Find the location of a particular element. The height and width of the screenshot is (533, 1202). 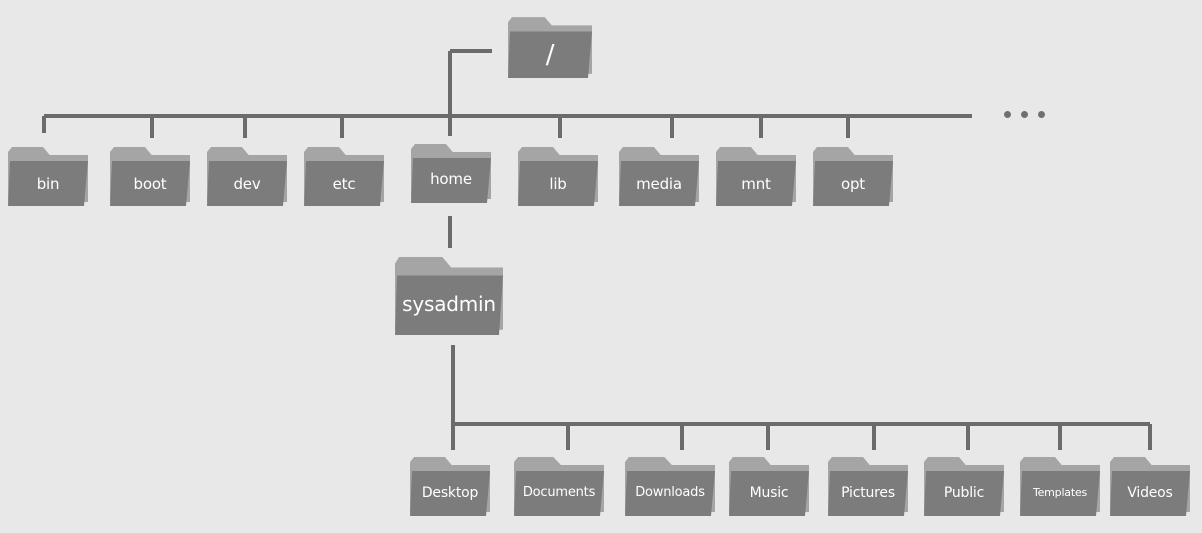

folder-pictures: Pictures is located at coordinates (868, 485).